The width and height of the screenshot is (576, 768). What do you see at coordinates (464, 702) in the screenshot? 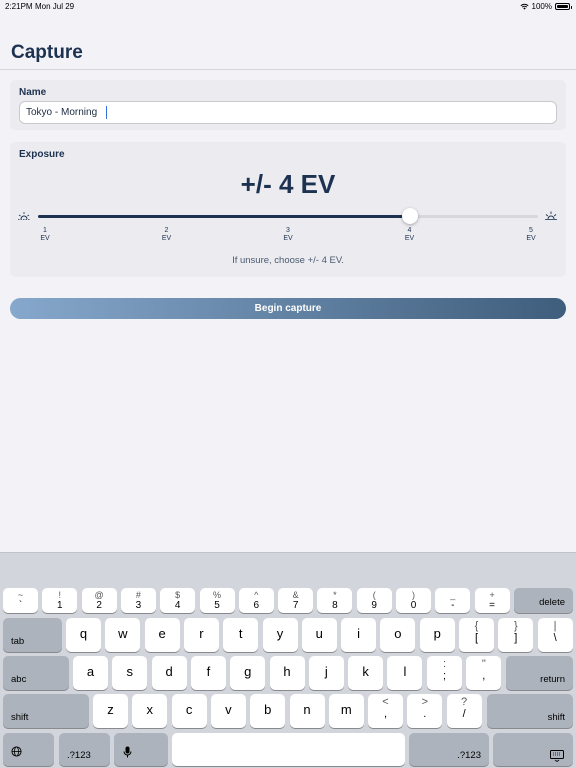
I see `key-alt-label: ?` at bounding box center [464, 702].